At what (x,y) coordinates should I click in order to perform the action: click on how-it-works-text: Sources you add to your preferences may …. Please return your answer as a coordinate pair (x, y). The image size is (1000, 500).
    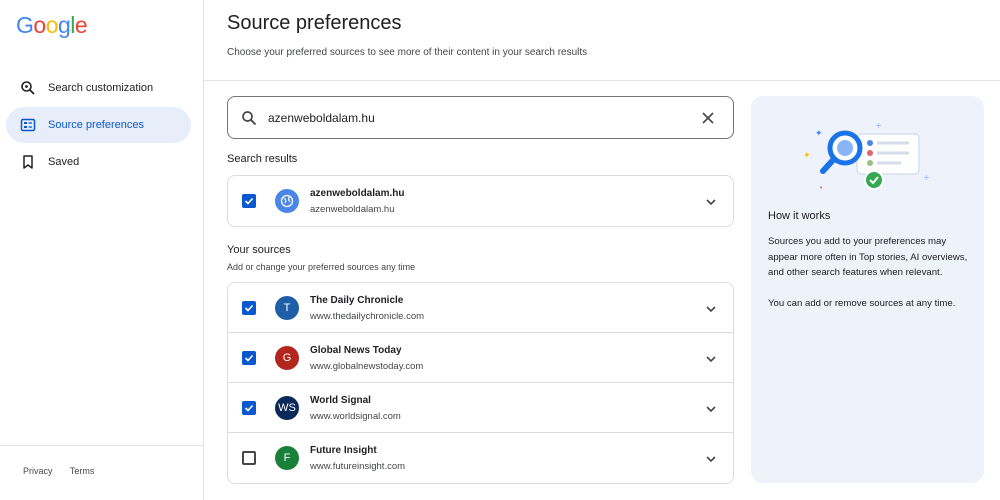
    Looking at the image, I should click on (870, 280).